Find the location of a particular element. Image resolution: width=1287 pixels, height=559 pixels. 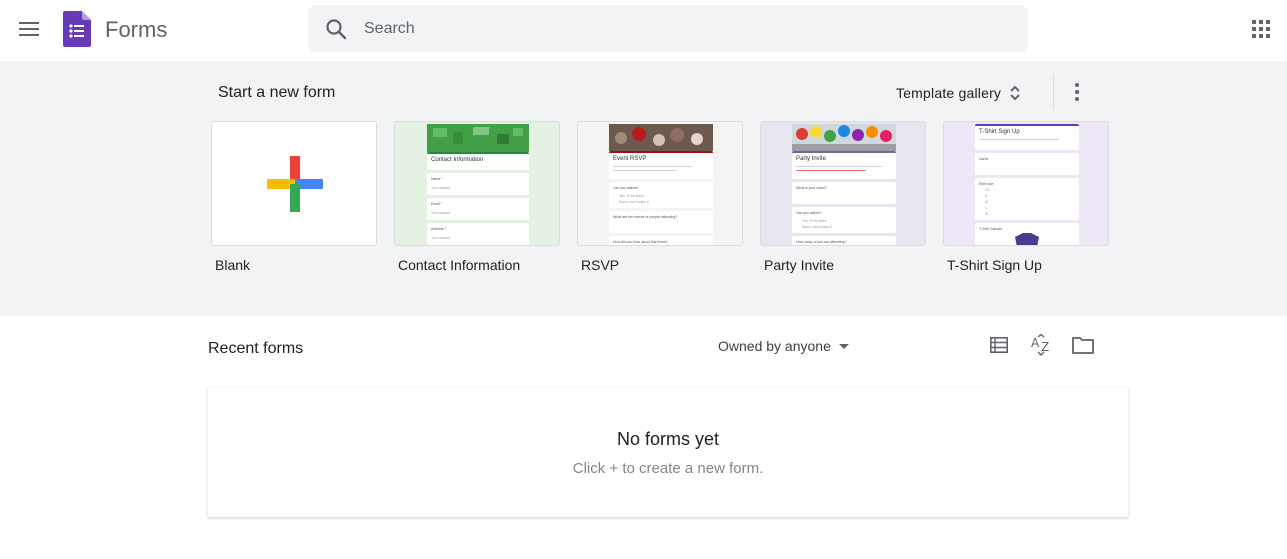

google-apps-button is located at coordinates (1261, 29).